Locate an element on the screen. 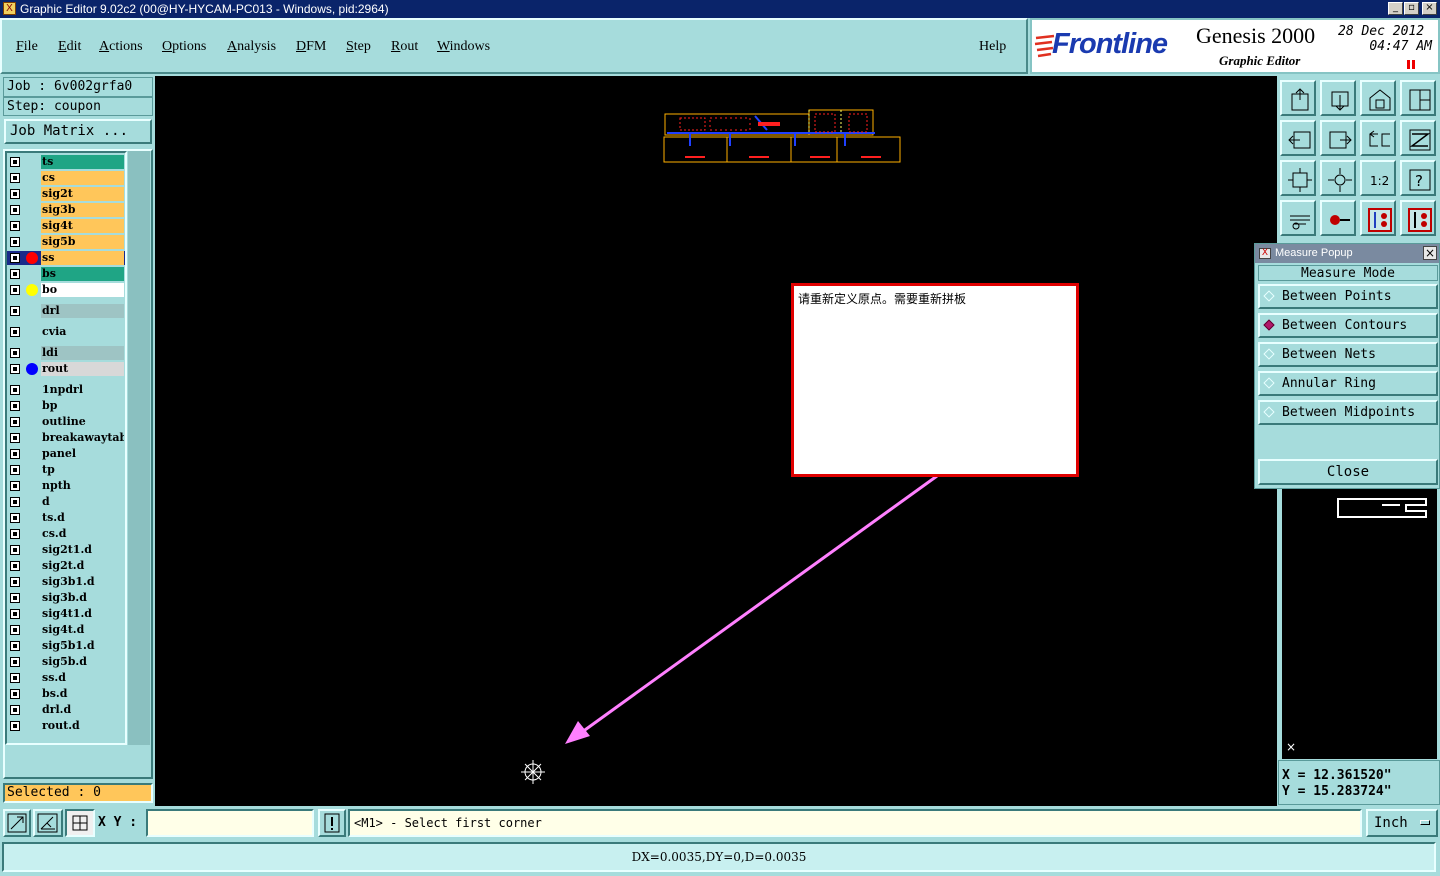  layer-name: 1npdrl is located at coordinates (82, 390).